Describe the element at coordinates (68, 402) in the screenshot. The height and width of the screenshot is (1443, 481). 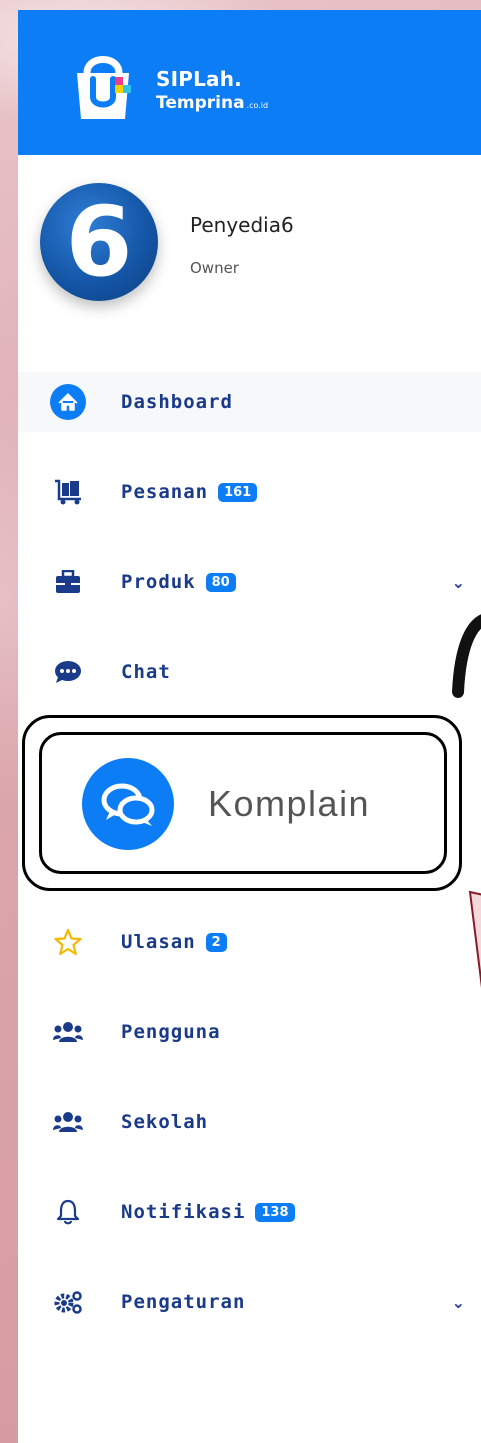
I see `home-icon` at that location.